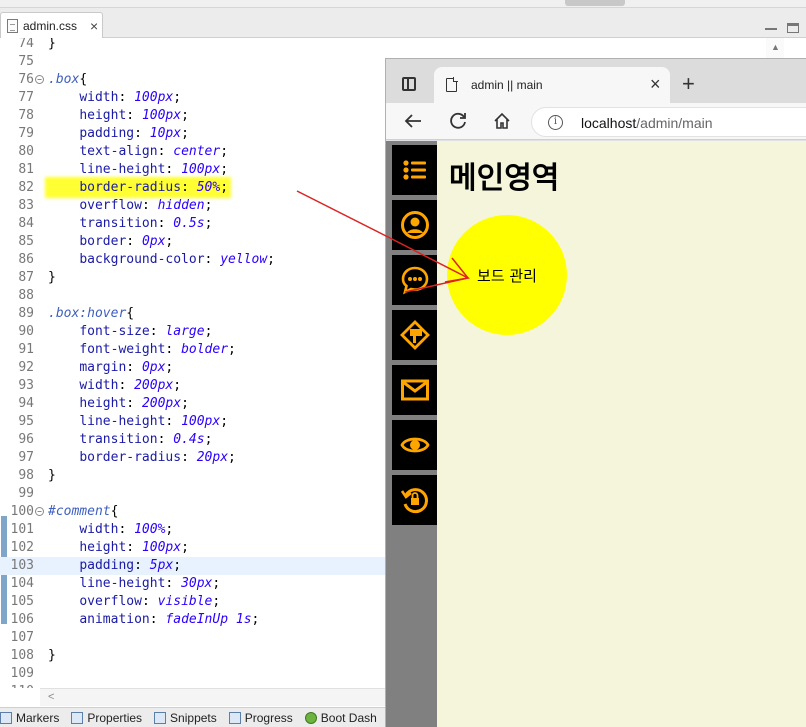  I want to click on code-text: padding: 10px;, so click(118, 134).